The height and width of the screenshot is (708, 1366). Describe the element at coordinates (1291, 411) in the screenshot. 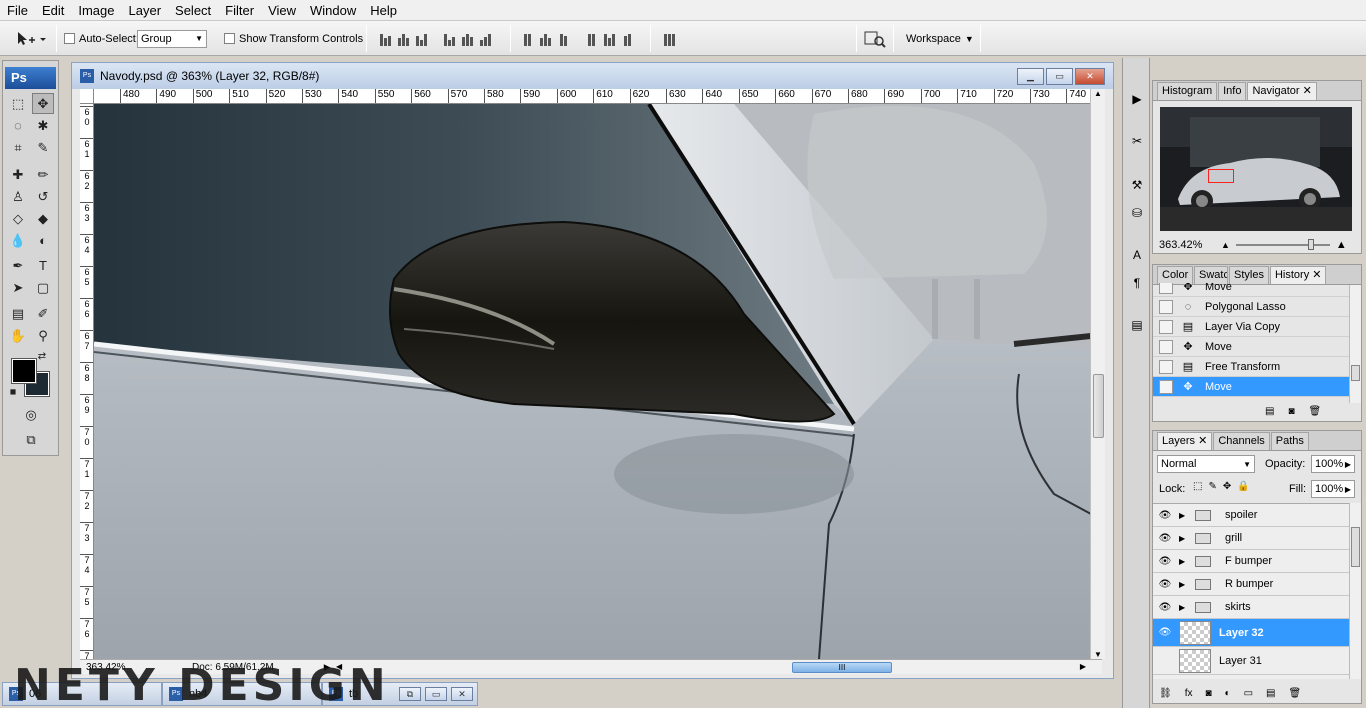

I see `new-snapshot-icon: ◙` at that location.